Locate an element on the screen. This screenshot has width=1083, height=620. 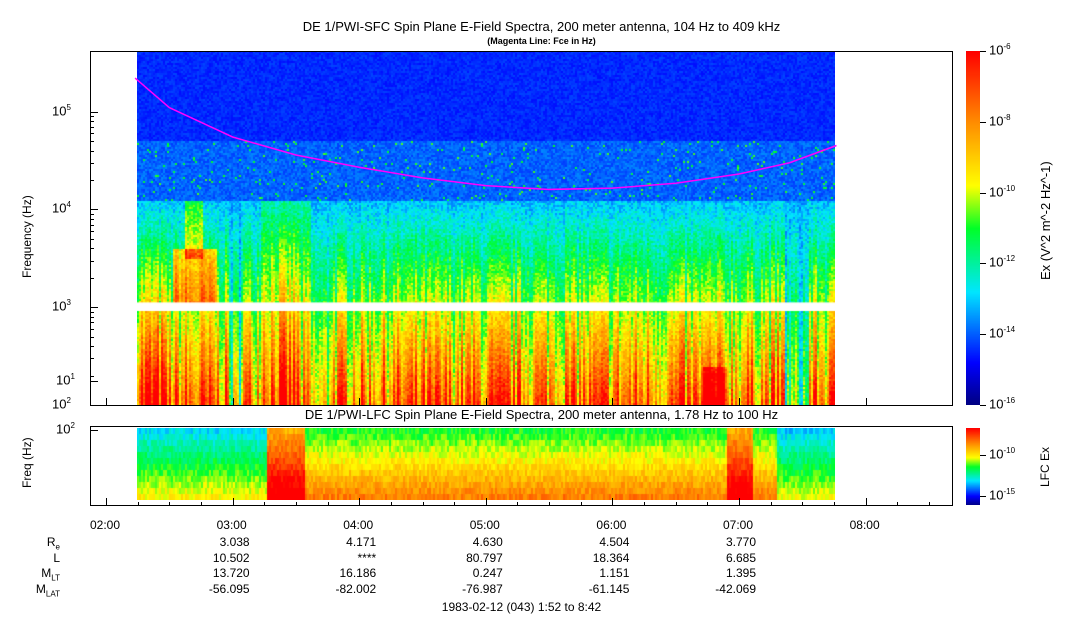
x-tick-label: 04:00 is located at coordinates (358, 525).